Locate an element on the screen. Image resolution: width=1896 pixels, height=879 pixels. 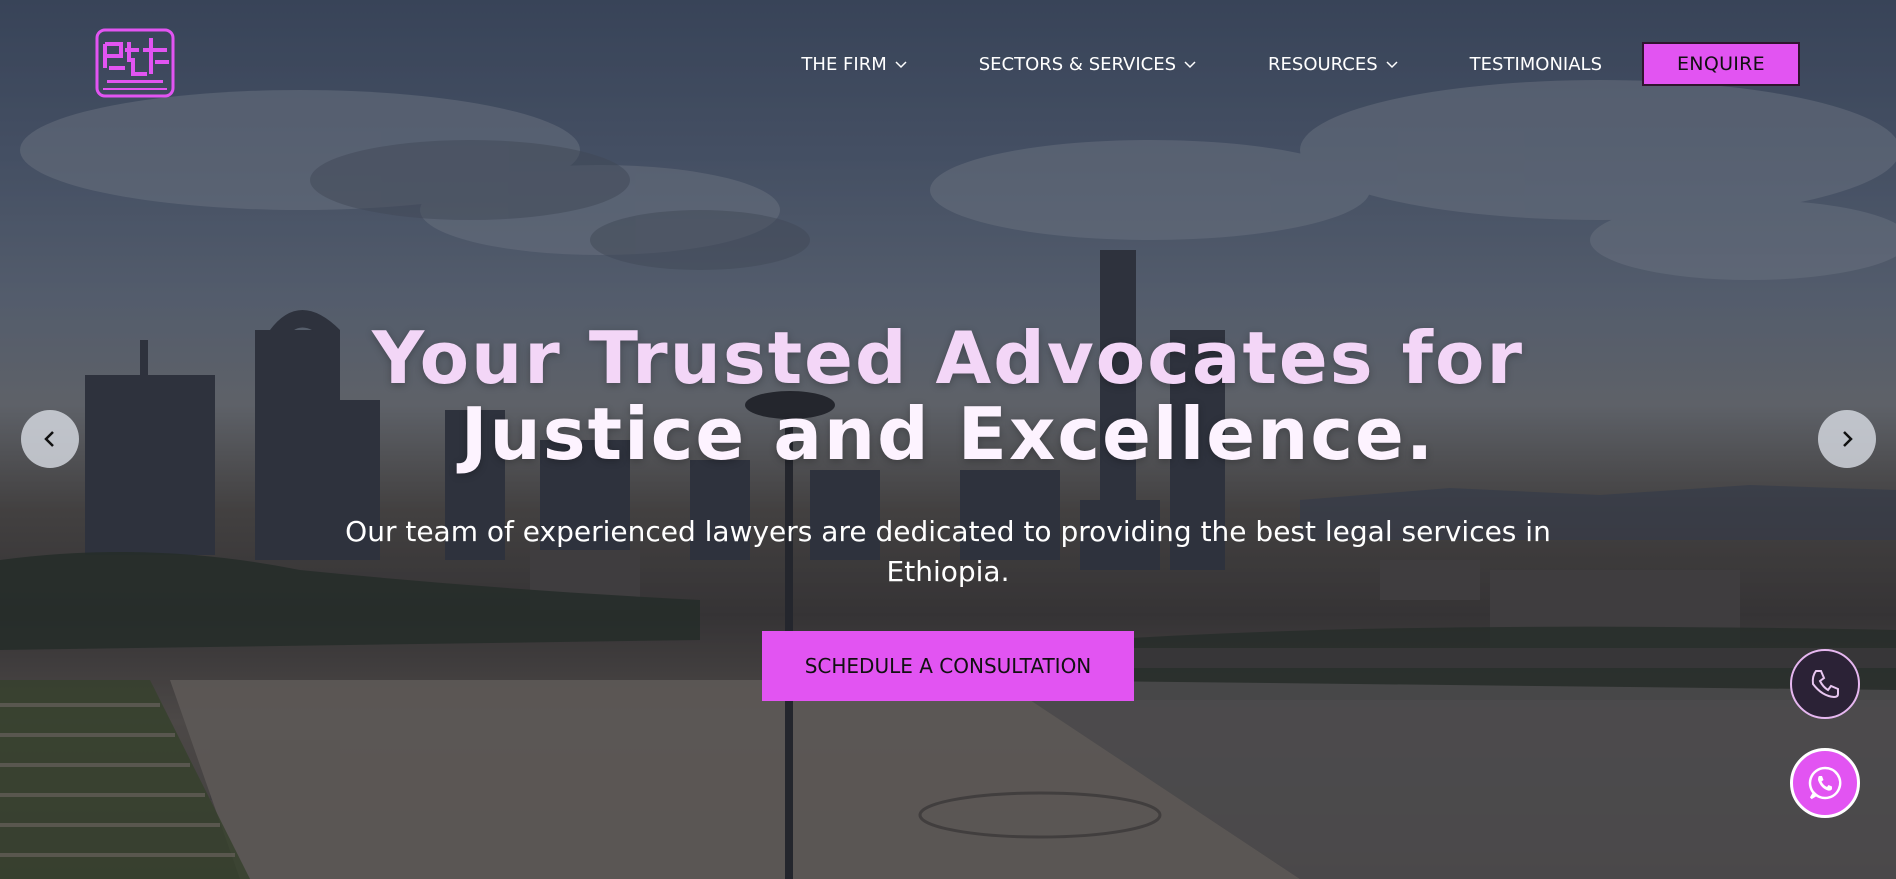
firm-logo is located at coordinates (136, 65).